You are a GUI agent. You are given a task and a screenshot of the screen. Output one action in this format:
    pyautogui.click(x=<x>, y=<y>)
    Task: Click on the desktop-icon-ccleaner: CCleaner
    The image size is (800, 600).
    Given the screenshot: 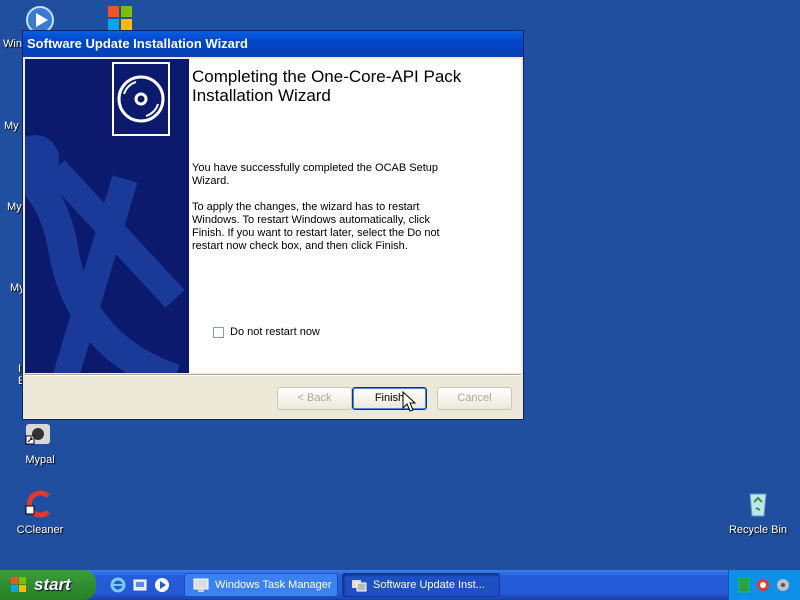 What is the action you would take?
    pyautogui.click(x=40, y=512)
    